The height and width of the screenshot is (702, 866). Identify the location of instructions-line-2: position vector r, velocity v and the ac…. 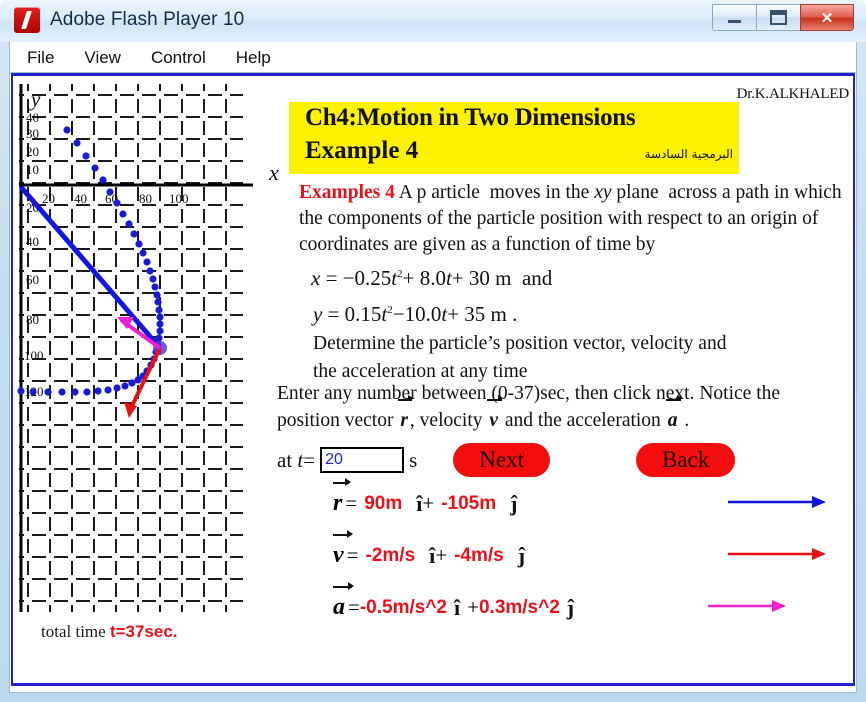
(565, 414).